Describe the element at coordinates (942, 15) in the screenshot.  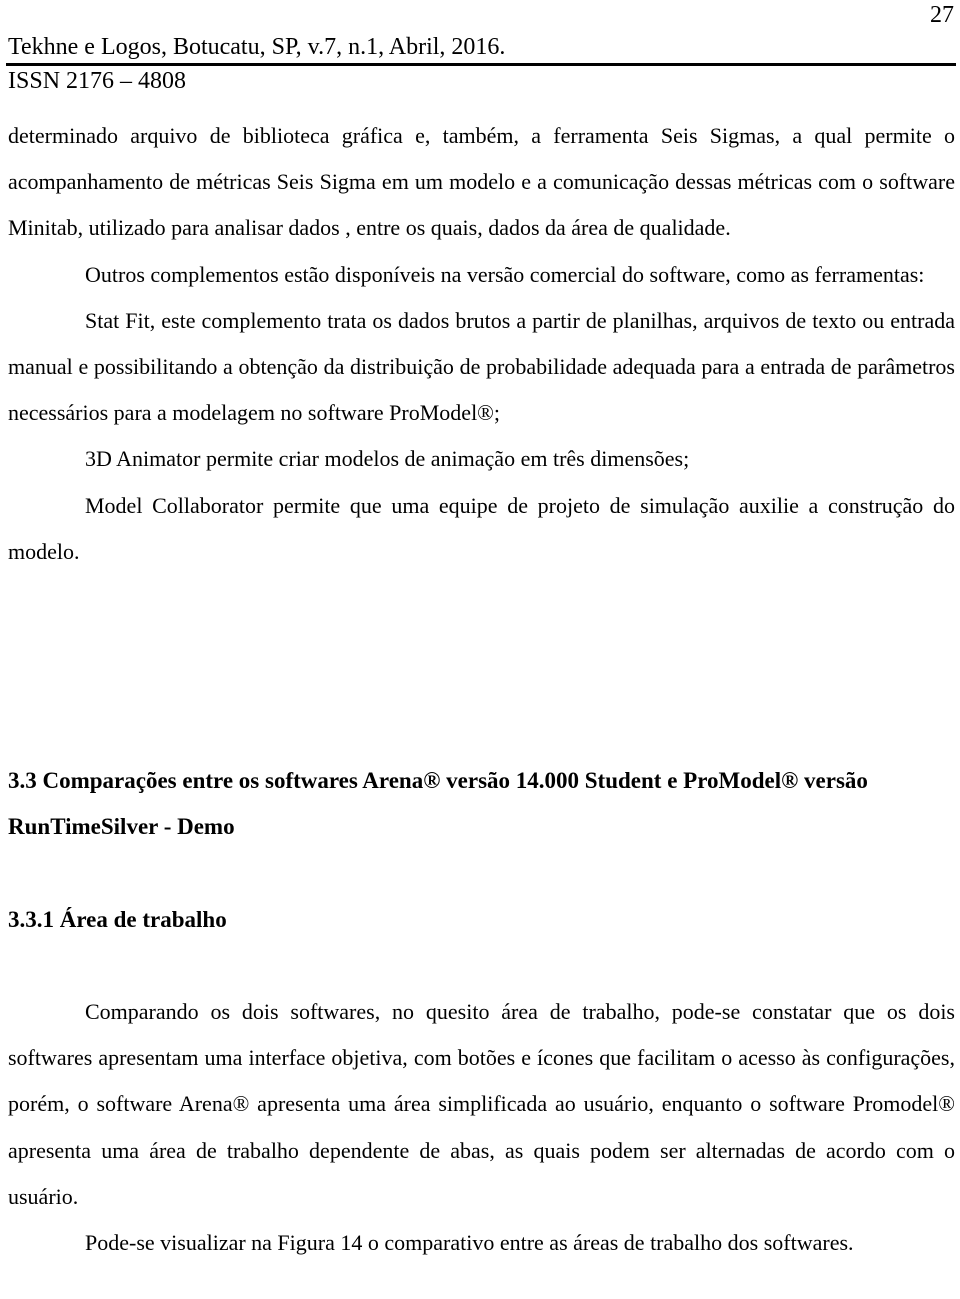
I see `page-number: 27` at that location.